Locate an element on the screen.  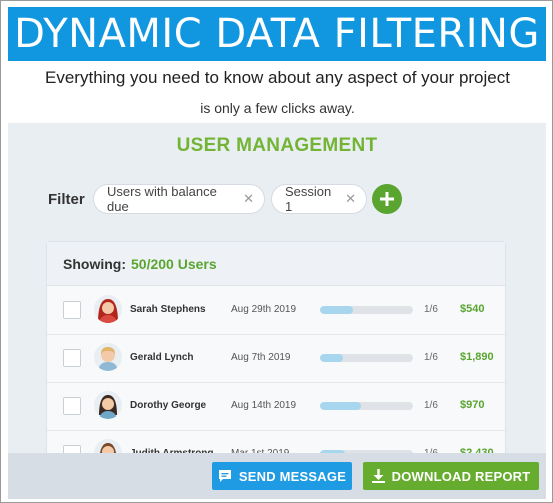
female-red-hair-avatar is located at coordinates (108, 309).